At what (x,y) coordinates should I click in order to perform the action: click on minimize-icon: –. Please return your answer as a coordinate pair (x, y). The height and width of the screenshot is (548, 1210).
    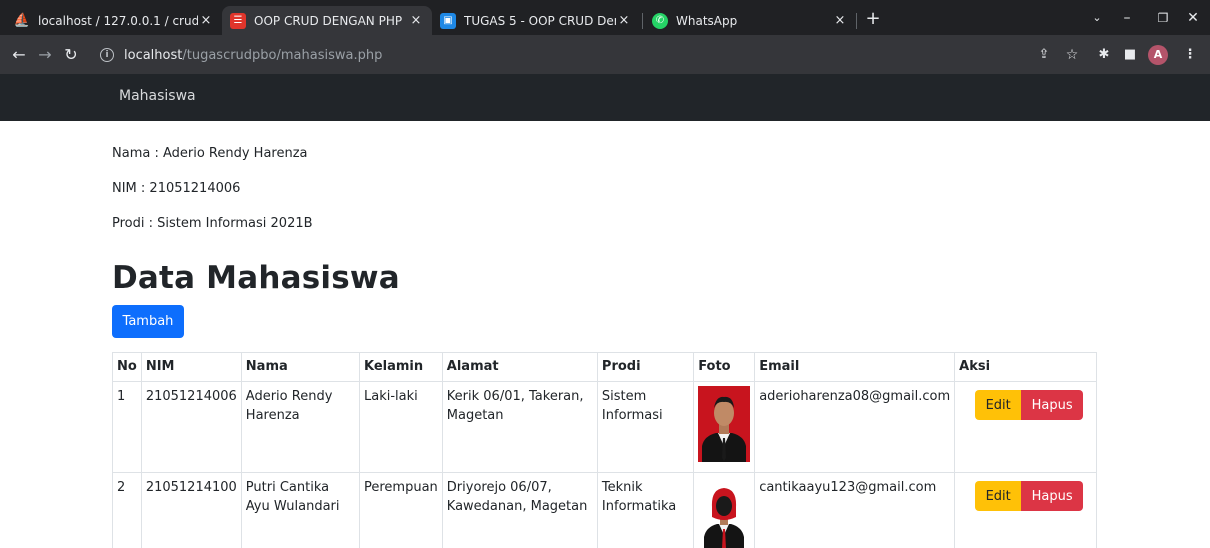
    Looking at the image, I should click on (1127, 18).